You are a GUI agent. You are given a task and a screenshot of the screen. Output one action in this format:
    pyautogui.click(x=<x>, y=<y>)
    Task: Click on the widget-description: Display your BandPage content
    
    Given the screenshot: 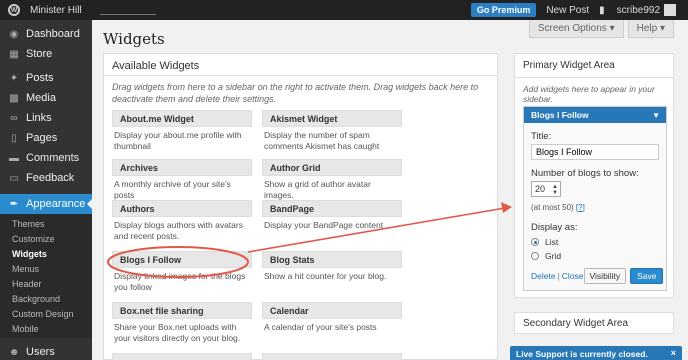 What is the action you would take?
    pyautogui.click(x=324, y=225)
    